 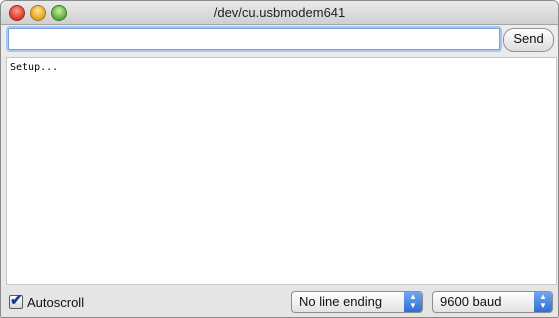 I want to click on baud-rate-value: 9600 baud, so click(x=471, y=301).